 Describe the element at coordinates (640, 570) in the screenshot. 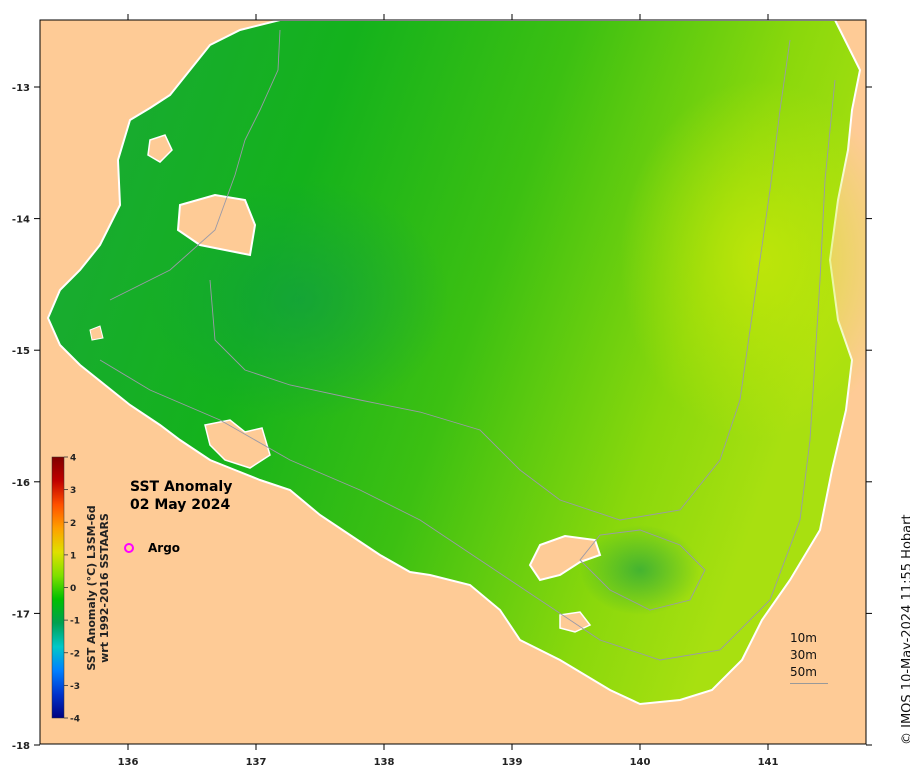

I see `cool-anomaly-south` at that location.